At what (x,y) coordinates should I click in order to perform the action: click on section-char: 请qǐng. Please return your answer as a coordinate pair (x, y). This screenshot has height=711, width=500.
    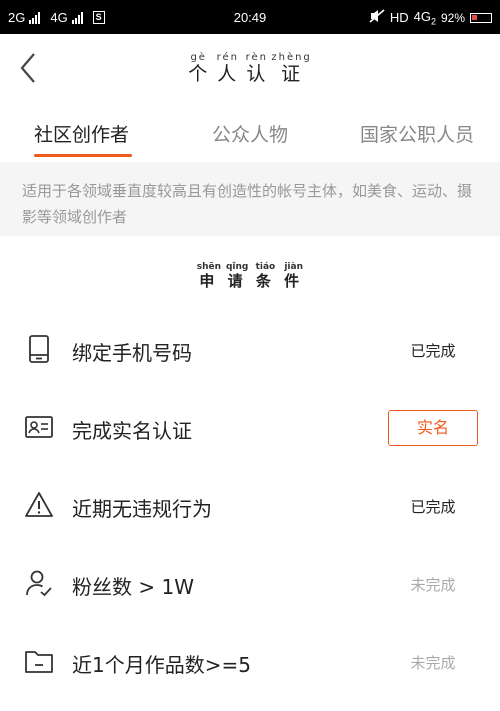
    Looking at the image, I should click on (237, 276).